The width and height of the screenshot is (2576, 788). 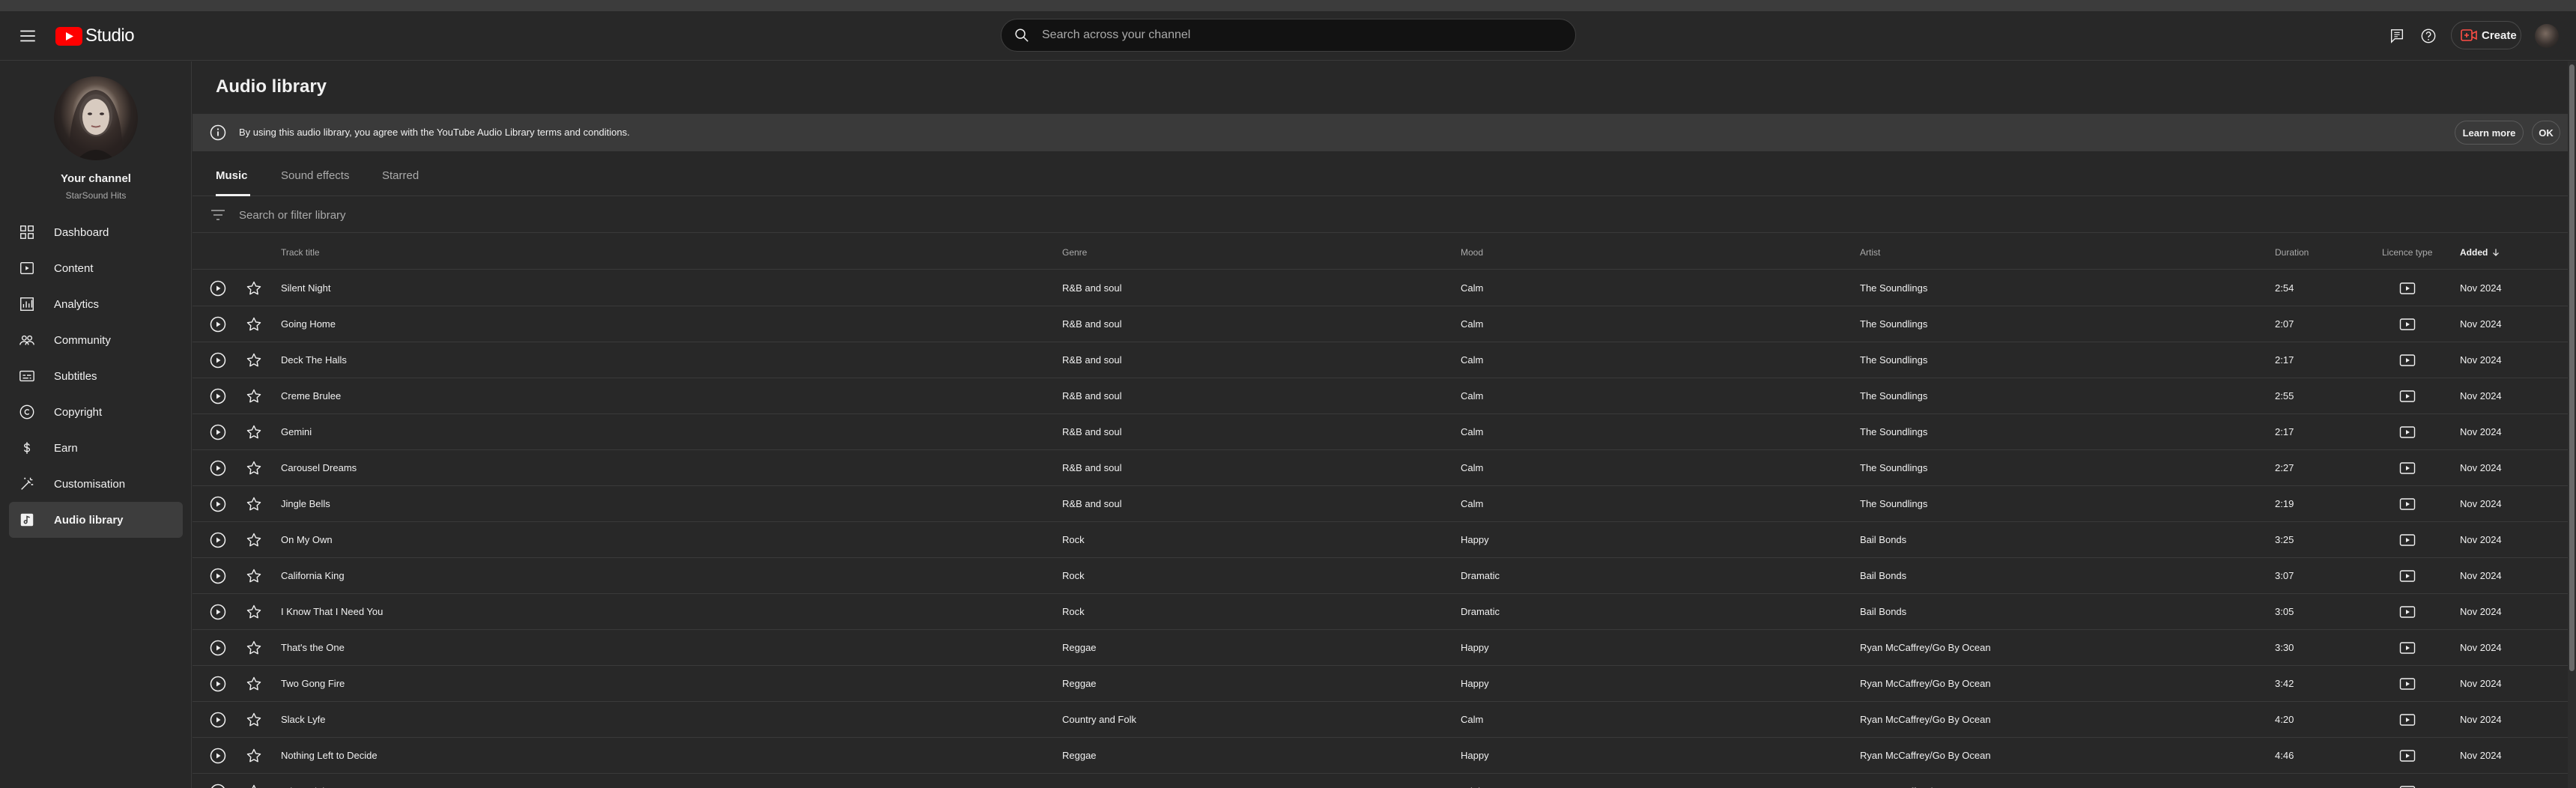 I want to click on filter-input, so click(x=464, y=215).